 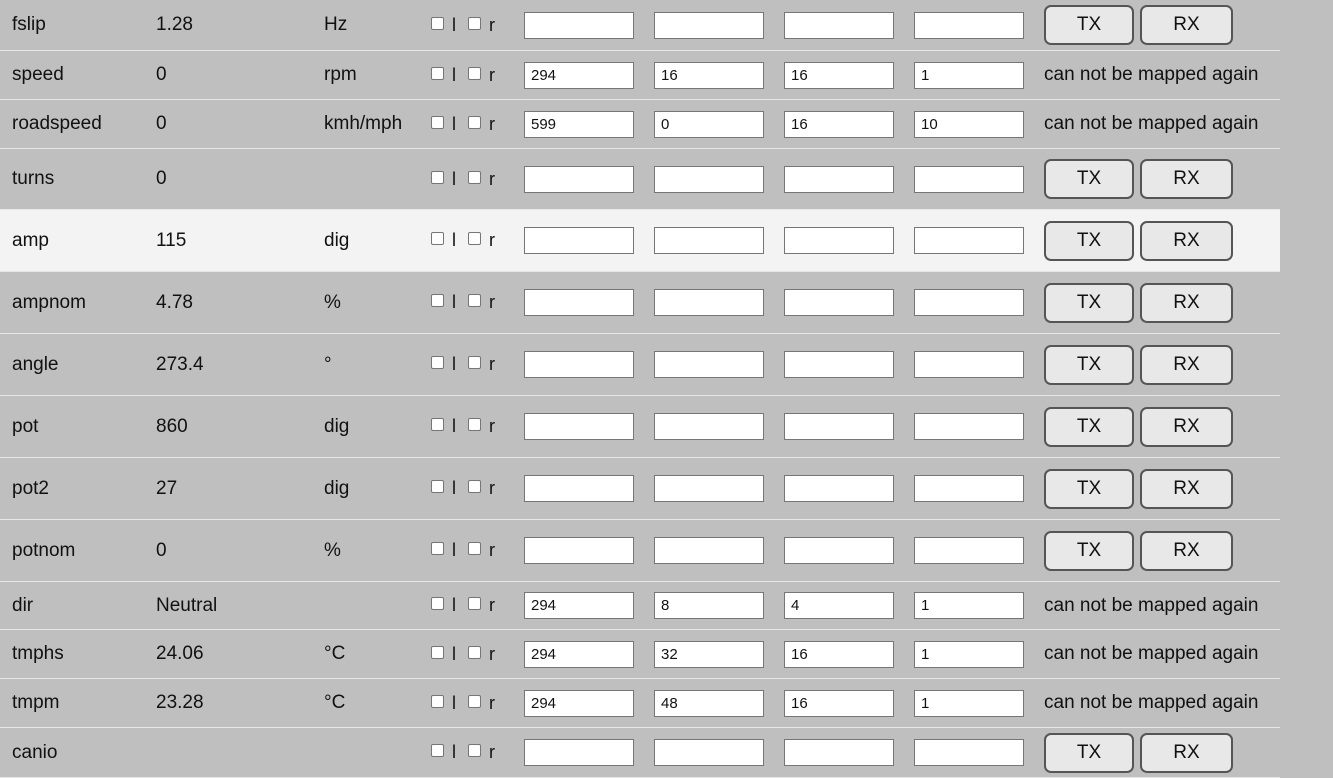 What do you see at coordinates (969, 124) in the screenshot?
I see `gain-field: 10` at bounding box center [969, 124].